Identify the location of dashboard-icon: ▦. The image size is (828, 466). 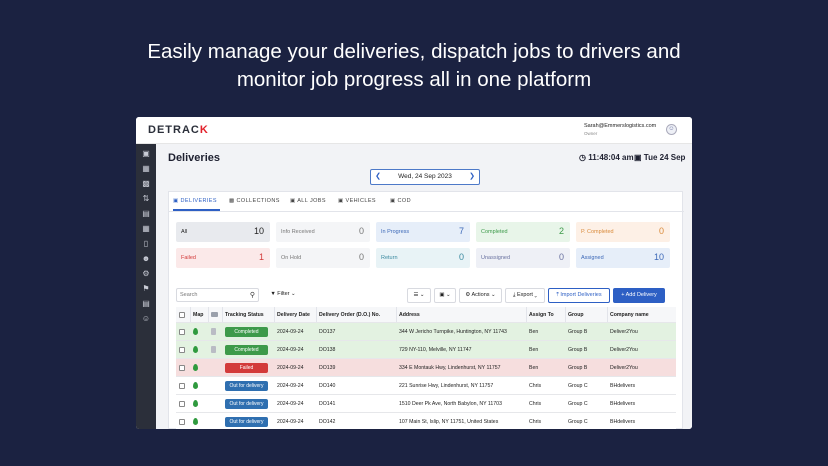
(146, 229).